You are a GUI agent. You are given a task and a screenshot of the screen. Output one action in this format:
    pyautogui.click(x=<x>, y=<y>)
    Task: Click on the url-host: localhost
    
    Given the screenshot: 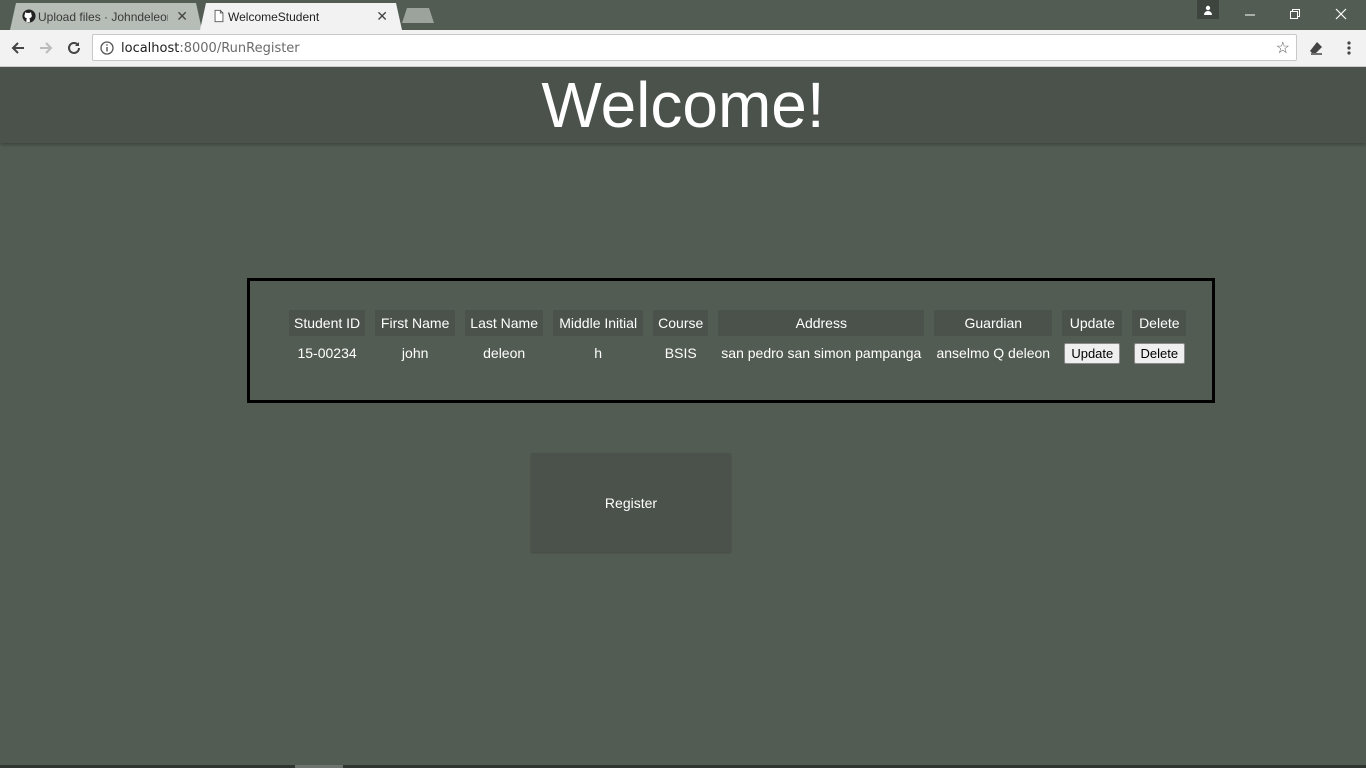 What is the action you would take?
    pyautogui.click(x=150, y=48)
    